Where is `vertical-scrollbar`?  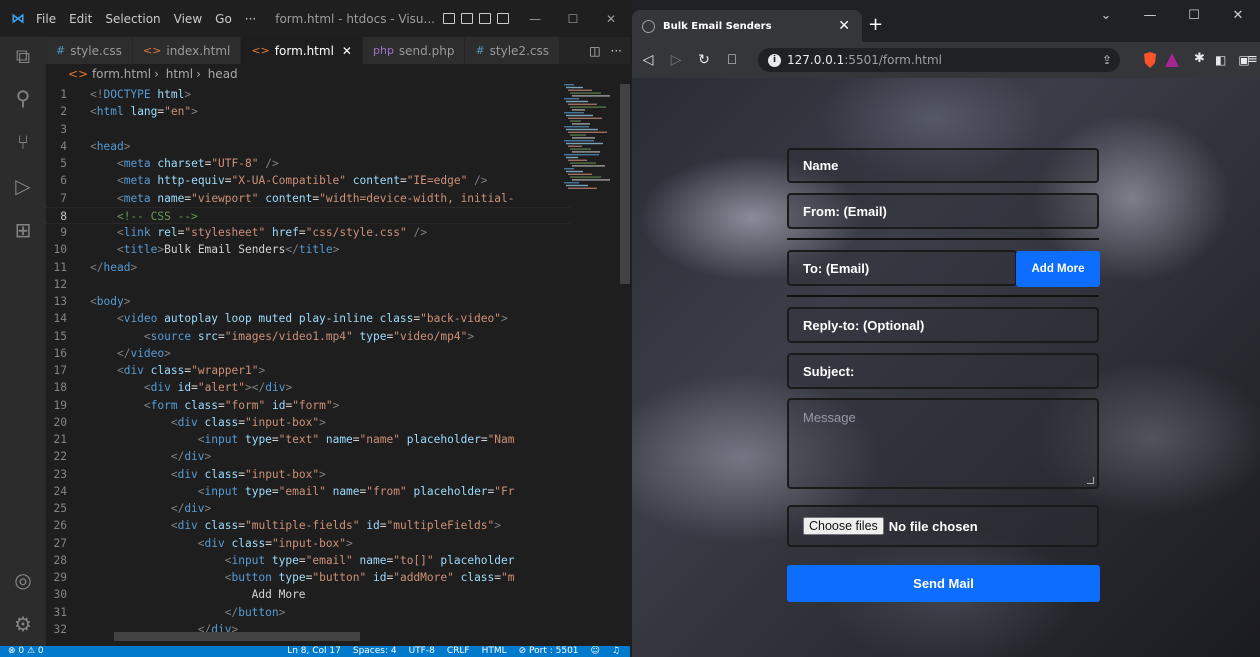 vertical-scrollbar is located at coordinates (625, 184).